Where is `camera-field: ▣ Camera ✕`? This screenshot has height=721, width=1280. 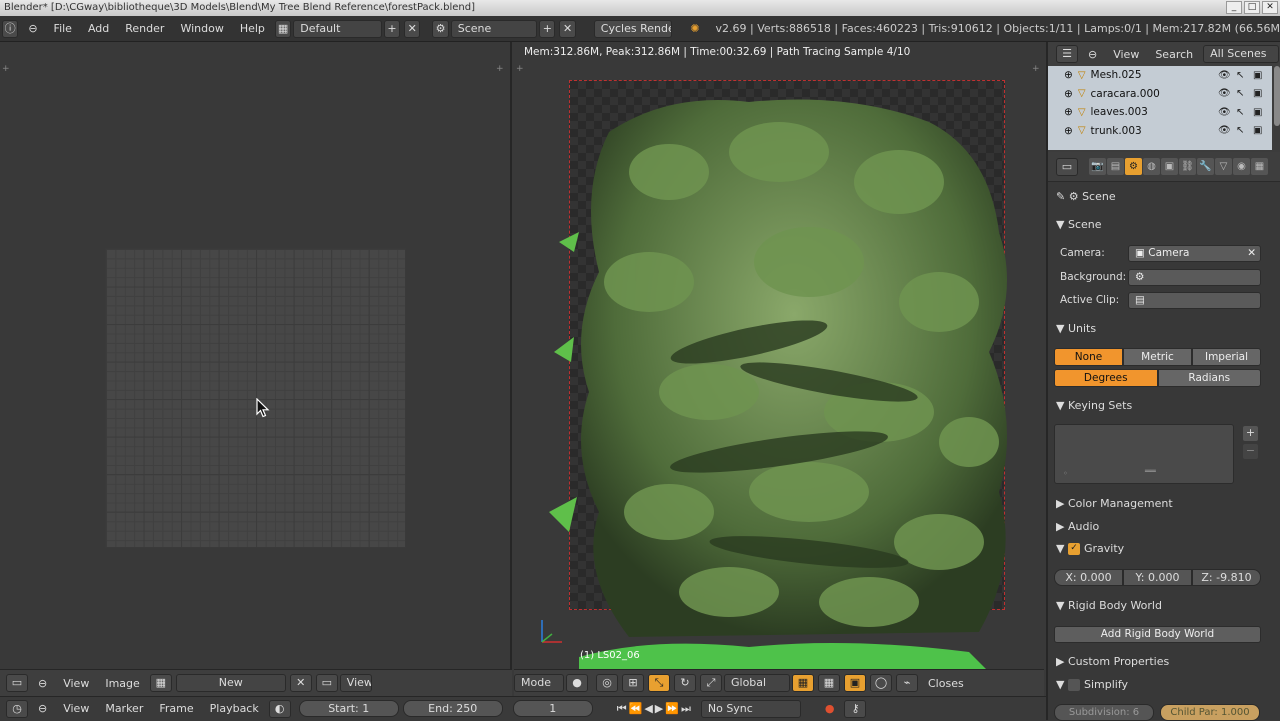 camera-field: ▣ Camera ✕ is located at coordinates (1194, 253).